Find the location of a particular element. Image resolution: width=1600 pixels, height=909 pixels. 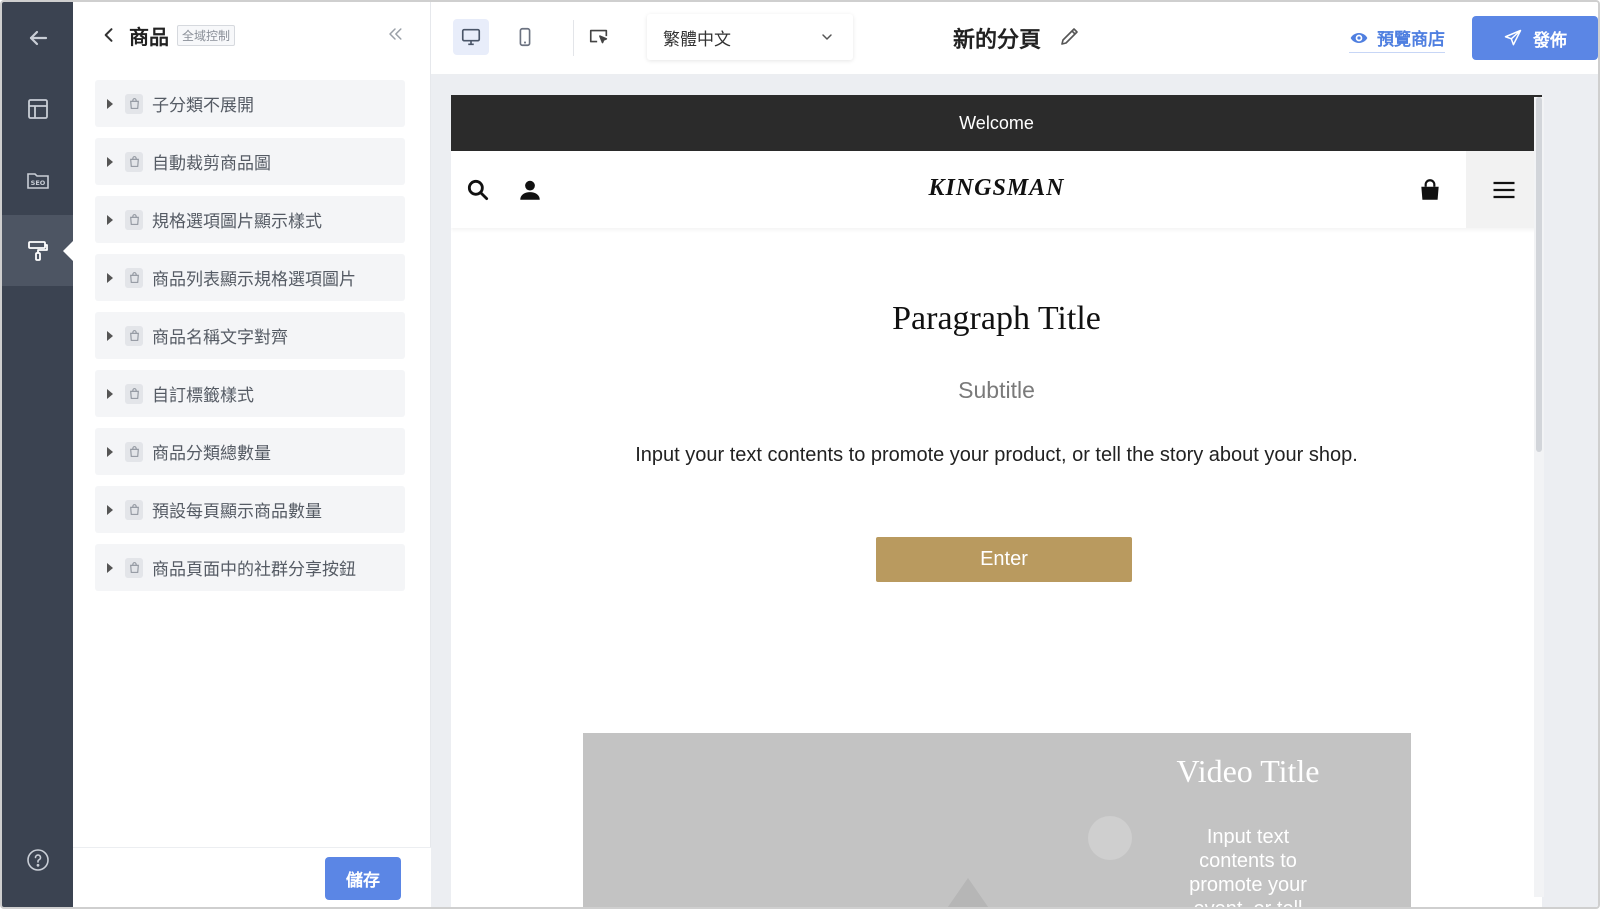

setting-label: 商品名稱文字對齊 is located at coordinates (220, 338).